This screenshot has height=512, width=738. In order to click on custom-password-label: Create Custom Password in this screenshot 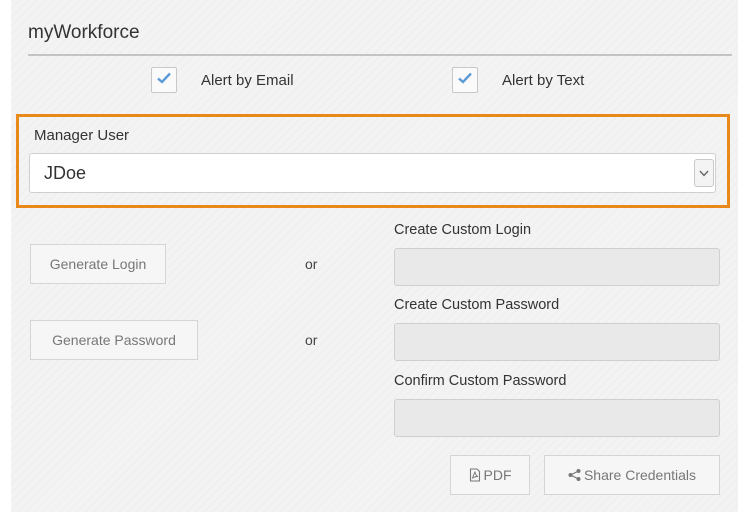, I will do `click(477, 305)`.